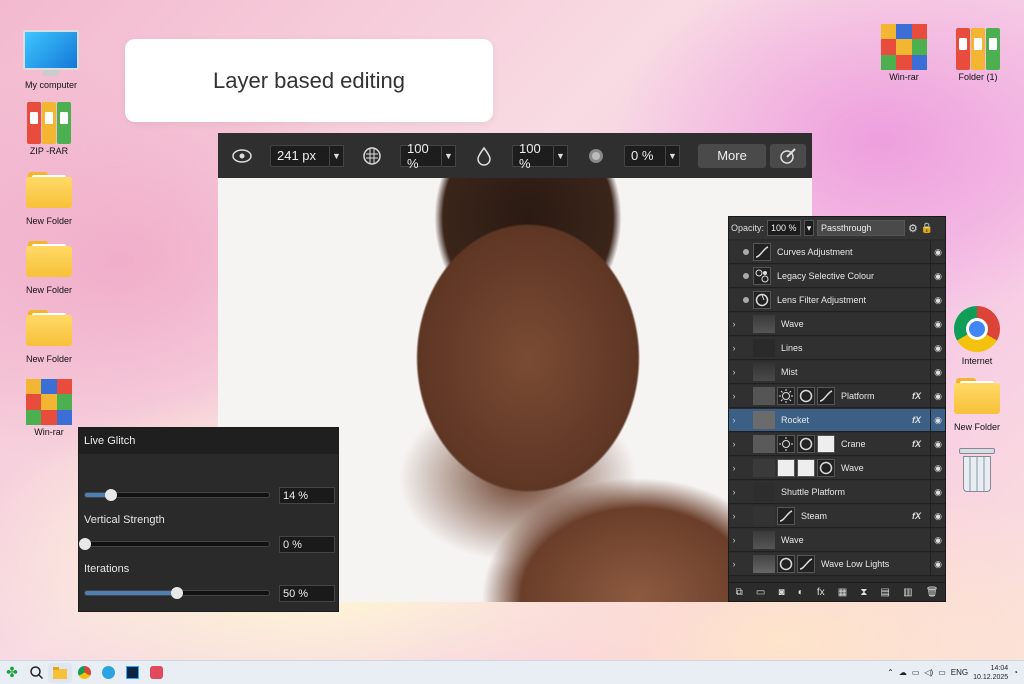 The width and height of the screenshot is (1024, 684). Describe the element at coordinates (84, 673) in the screenshot. I see `chrome-taskbar-icon` at that location.